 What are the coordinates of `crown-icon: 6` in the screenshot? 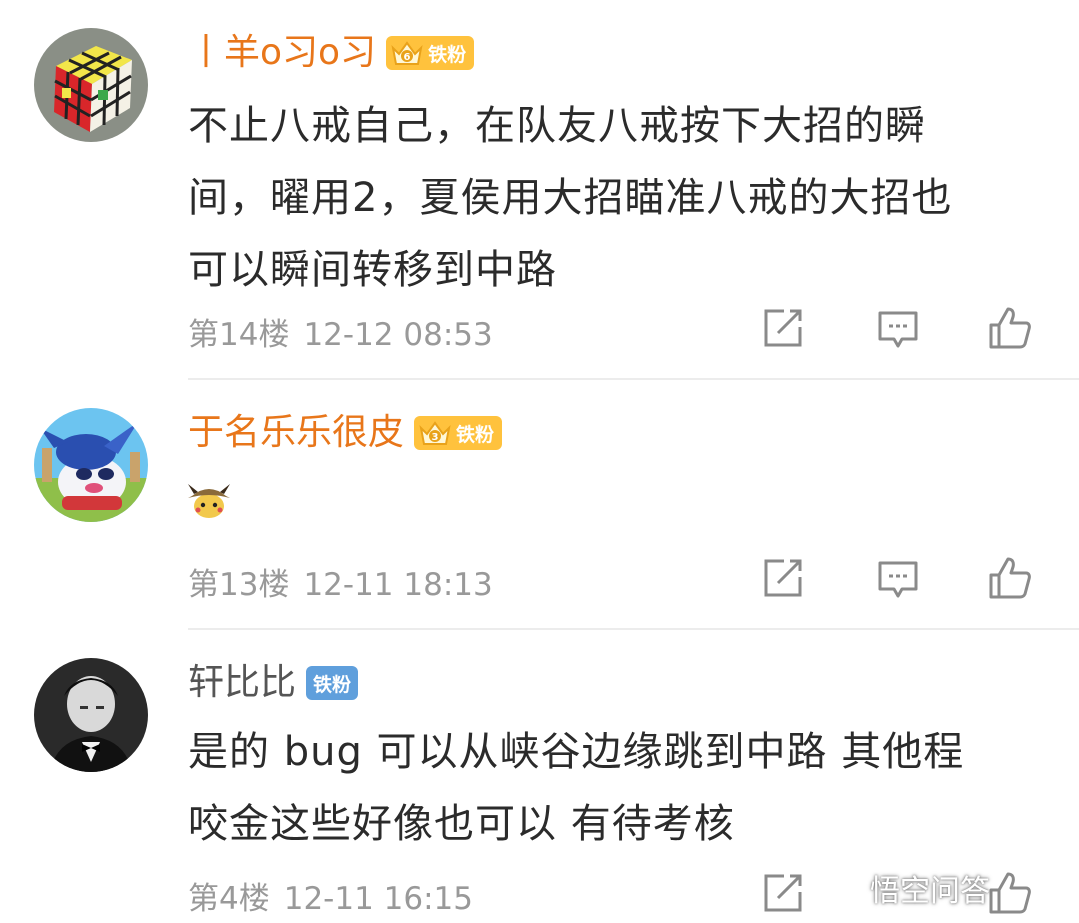 It's located at (407, 53).